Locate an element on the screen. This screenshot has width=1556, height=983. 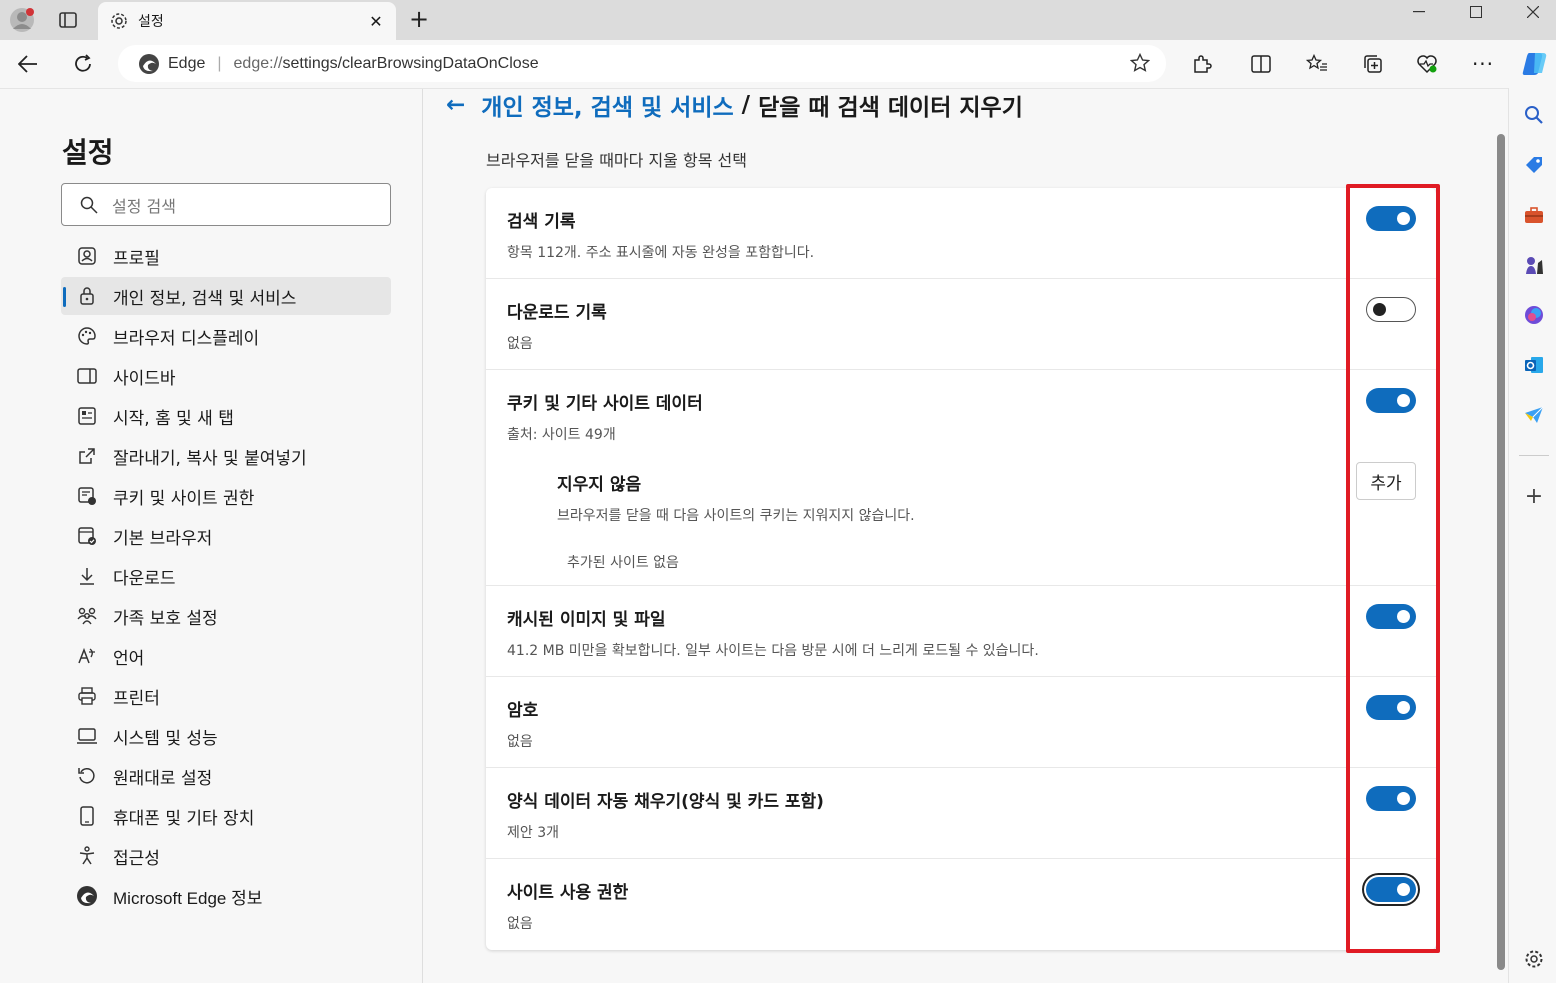
puzzle-icon is located at coordinates (1203, 64).